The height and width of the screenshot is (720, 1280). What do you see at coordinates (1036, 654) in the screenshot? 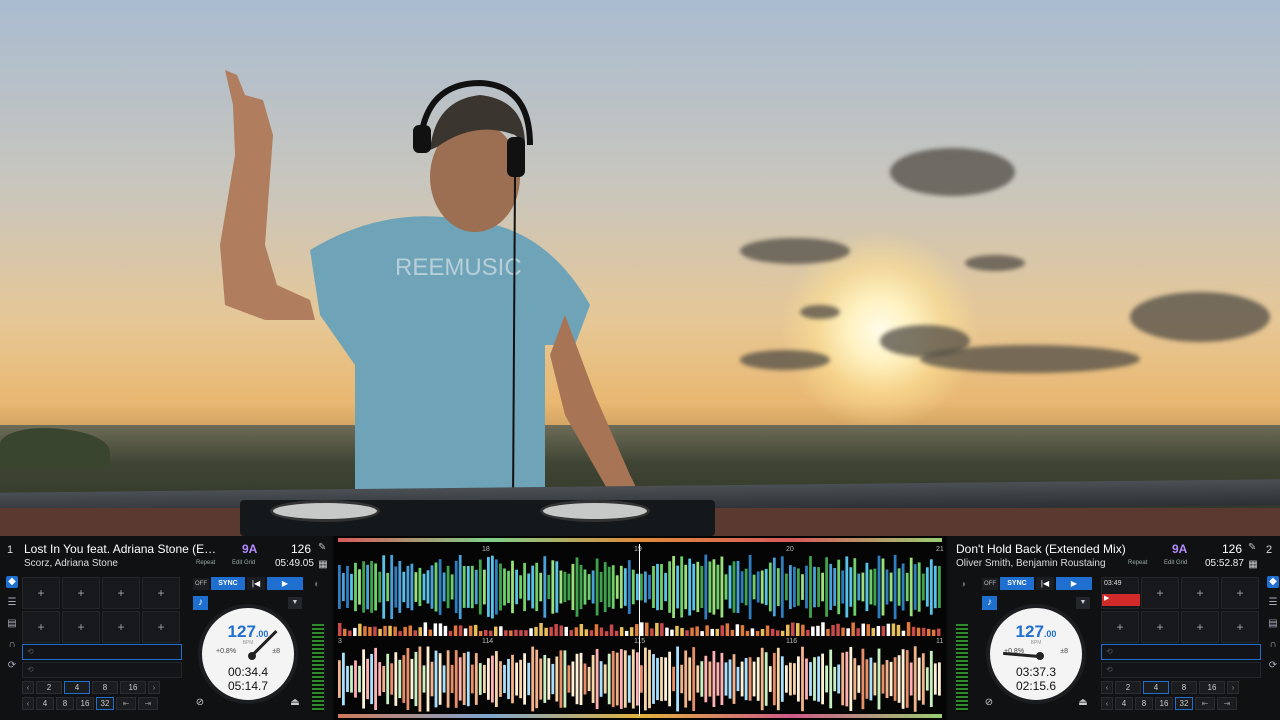
I see `virtual-platter: 127.00 BPM +0.8% ±8 03:37.3 02:15.6` at bounding box center [1036, 654].